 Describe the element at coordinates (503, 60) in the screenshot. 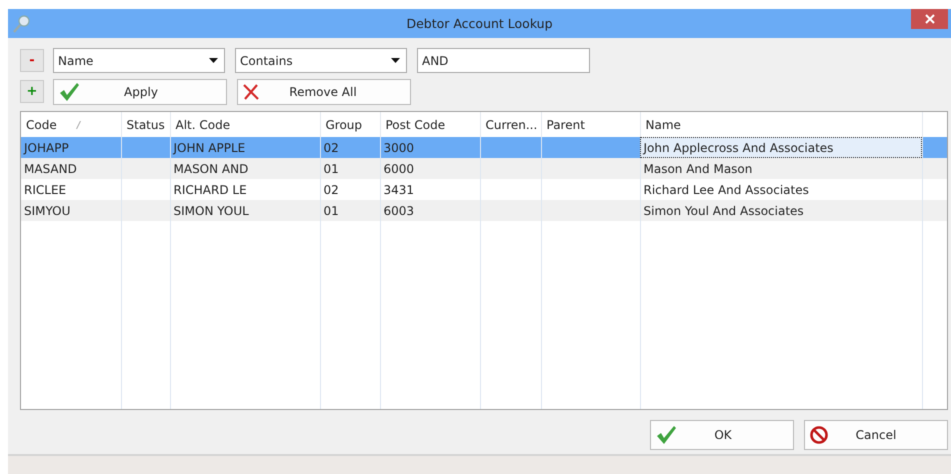

I see `filter-value-field: AND` at that location.